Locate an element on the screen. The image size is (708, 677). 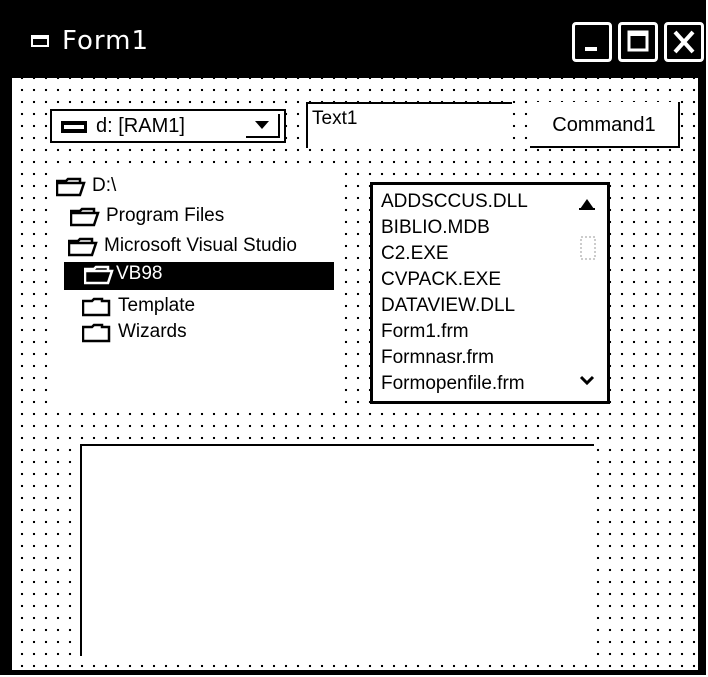
file-item: Form1.frm is located at coordinates (425, 332).